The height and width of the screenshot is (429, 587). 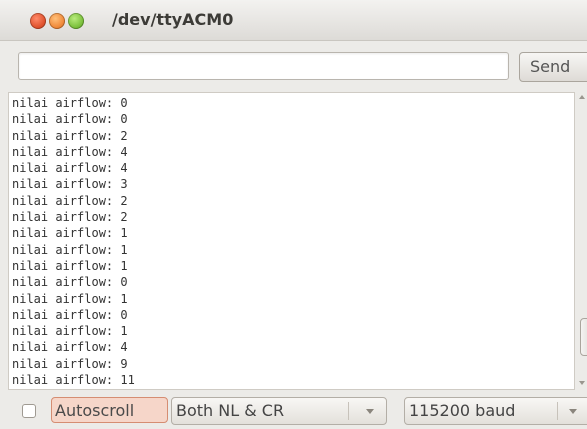 I want to click on send-row: Send, so click(x=293, y=67).